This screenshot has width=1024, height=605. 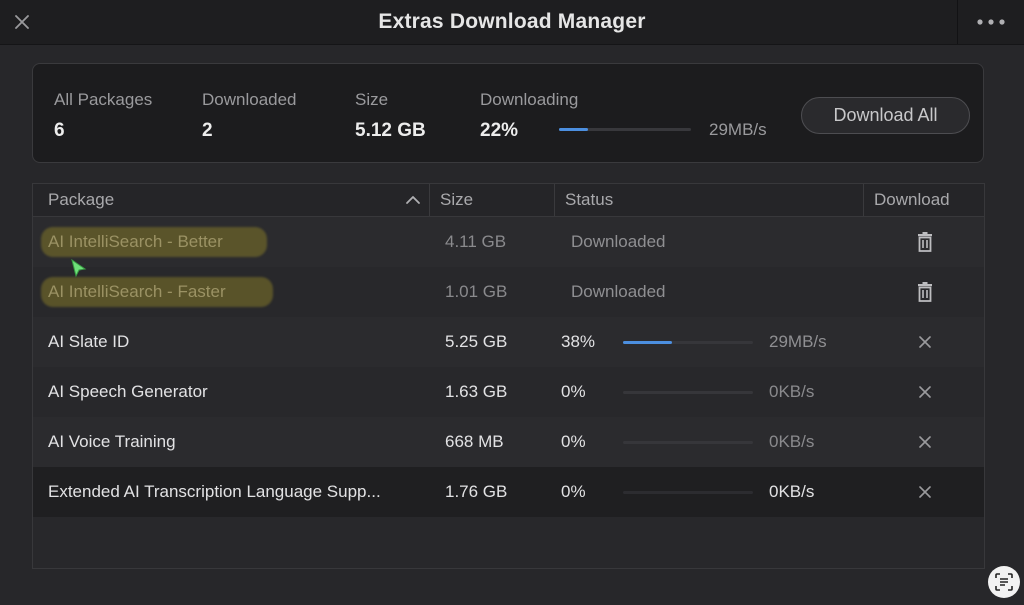 What do you see at coordinates (476, 291) in the screenshot?
I see `package-size: 1.01 GB` at bounding box center [476, 291].